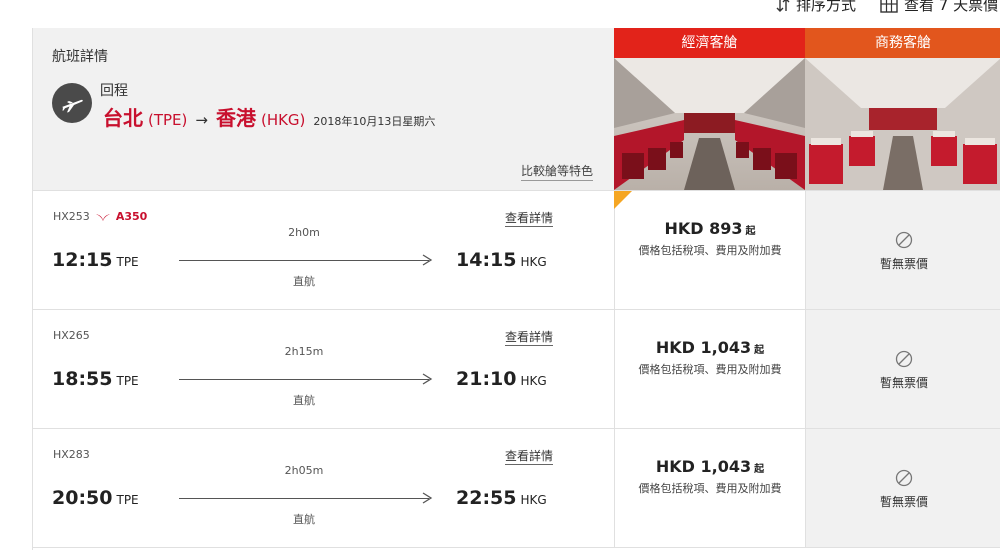  I want to click on business-cabin-image, so click(902, 124).